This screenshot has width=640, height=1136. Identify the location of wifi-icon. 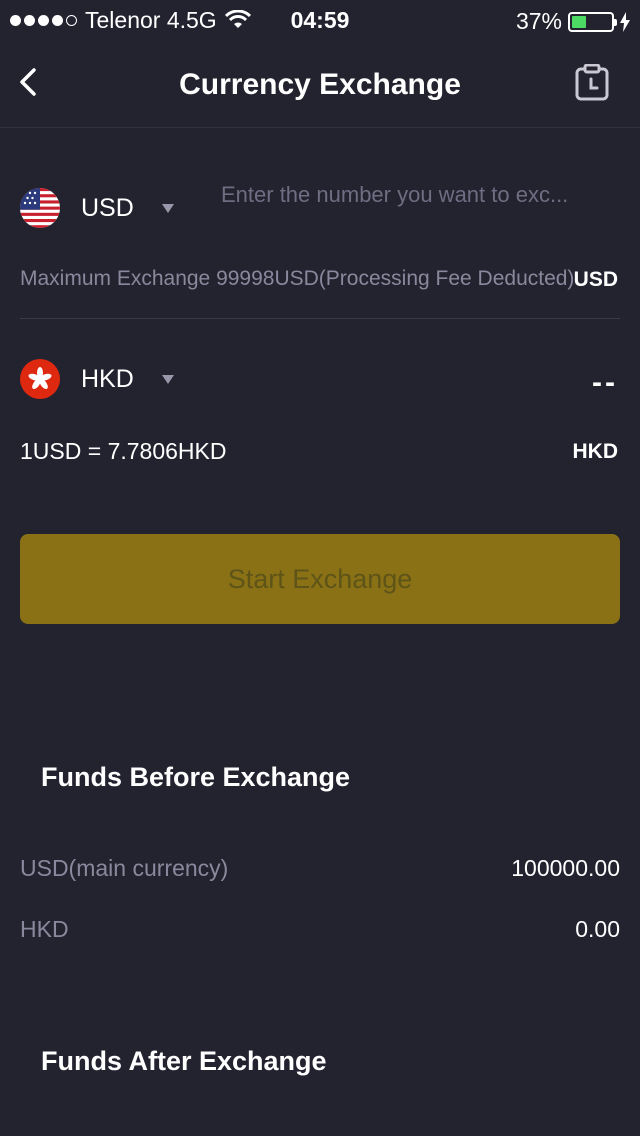
(237, 19).